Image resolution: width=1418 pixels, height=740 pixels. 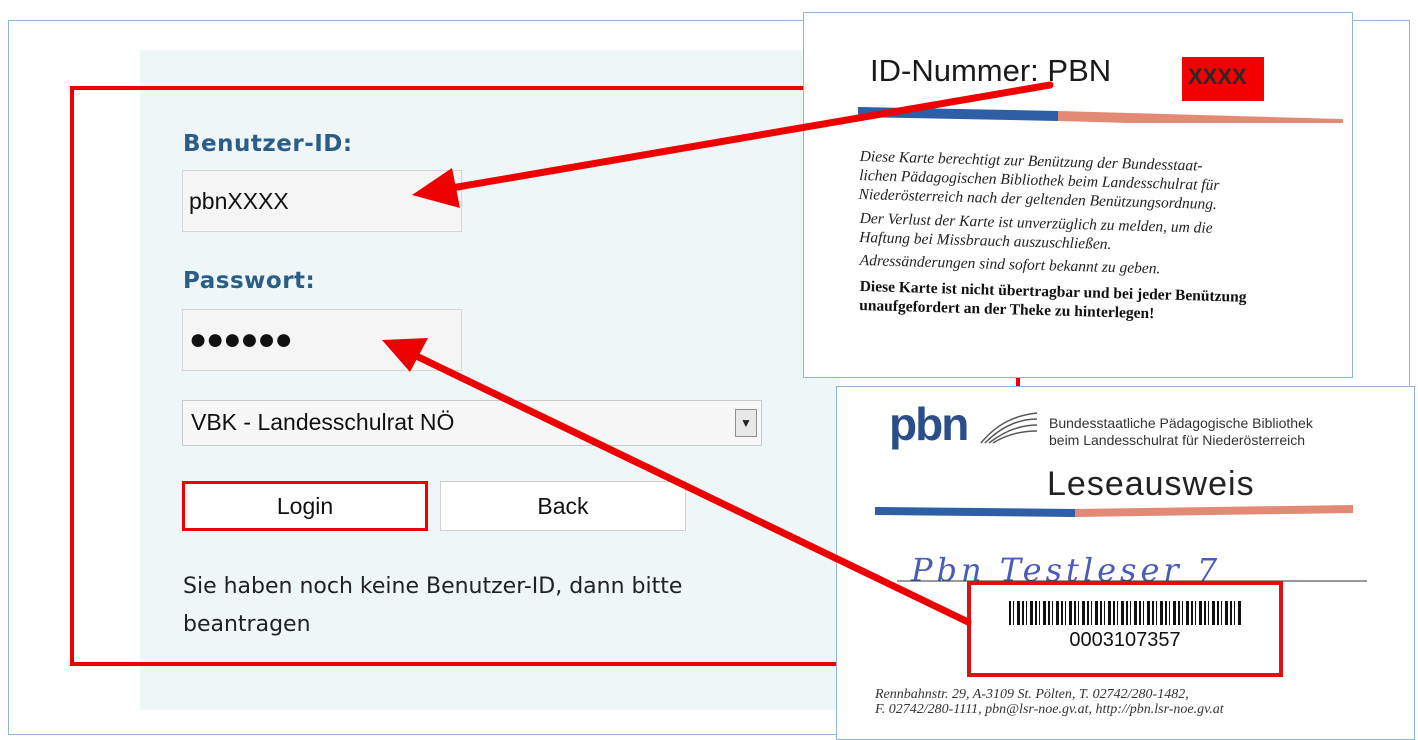 I want to click on arrow-userid, so click(x=745, y=137).